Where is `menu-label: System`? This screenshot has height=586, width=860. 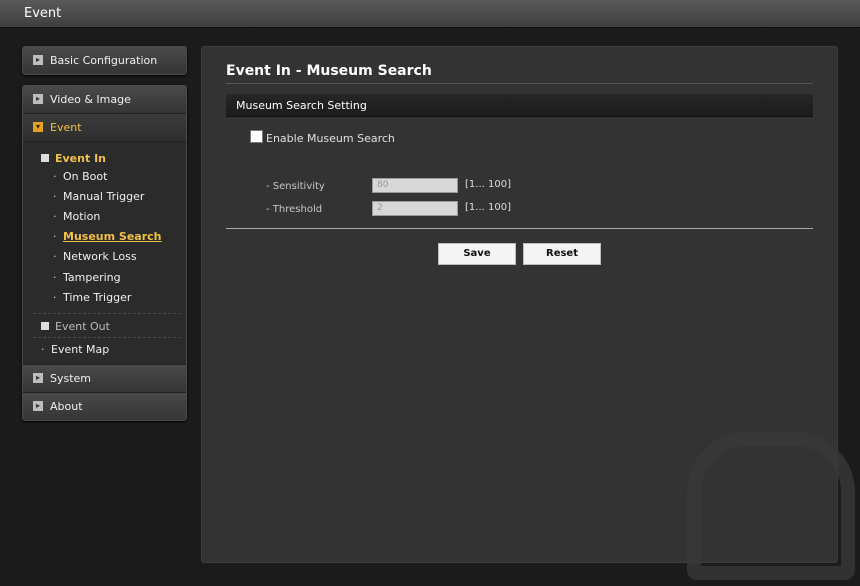 menu-label: System is located at coordinates (71, 378).